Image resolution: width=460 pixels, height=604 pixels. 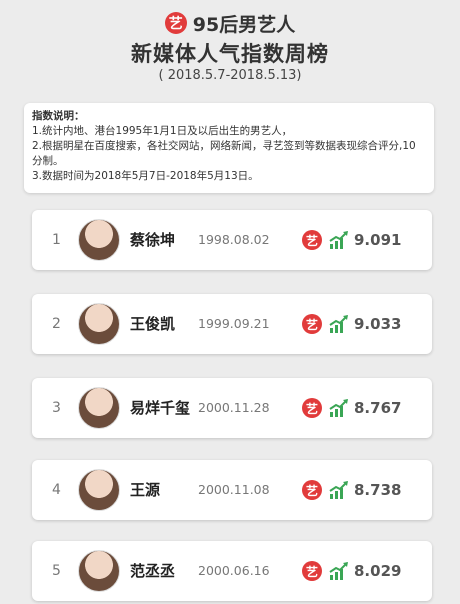 I want to click on yi-logo-icon: 艺, so click(x=175, y=23).